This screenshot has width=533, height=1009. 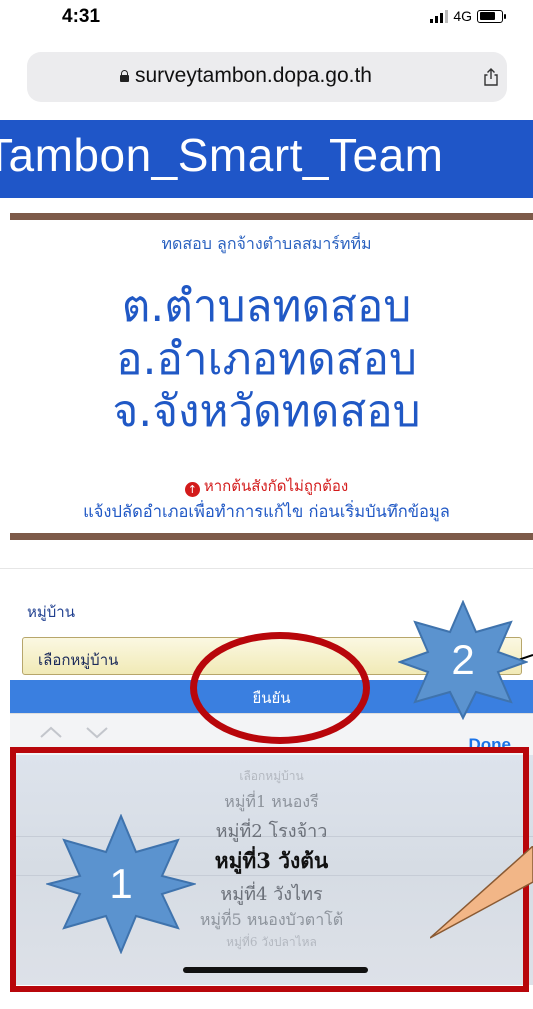 I want to click on banner-title: Tambon_Smart_Team, so click(x=222, y=155).